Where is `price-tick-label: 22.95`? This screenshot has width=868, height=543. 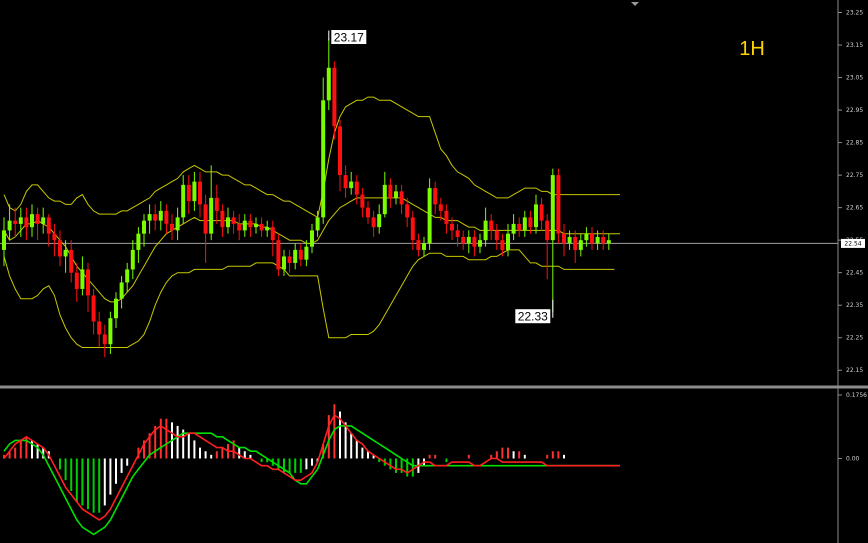 price-tick-label: 22.95 is located at coordinates (854, 110).